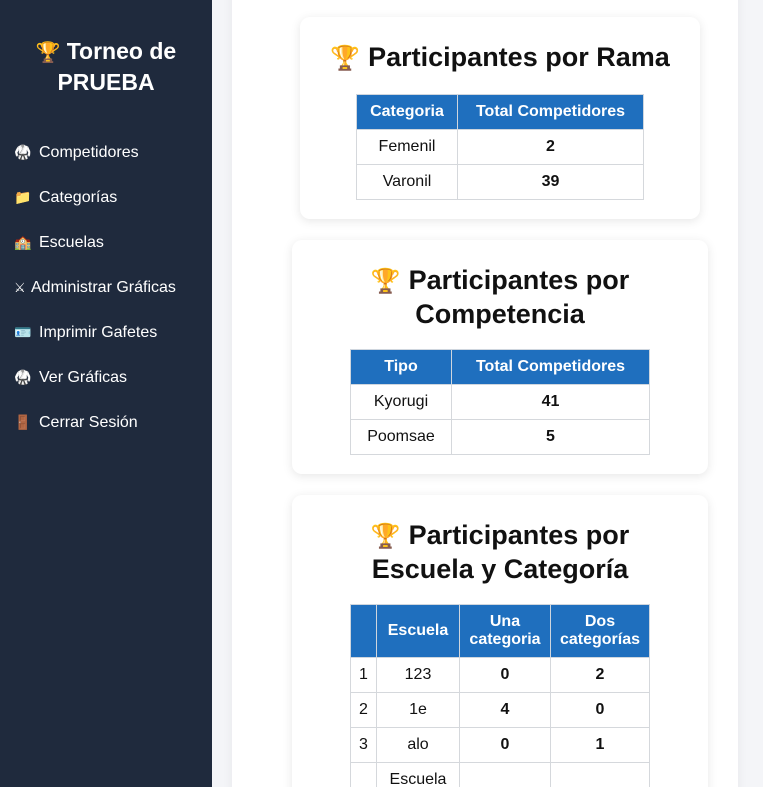 The image size is (763, 787). Describe the element at coordinates (500, 57) in the screenshot. I see `card-title: 🏆 Participantes por Rama` at that location.